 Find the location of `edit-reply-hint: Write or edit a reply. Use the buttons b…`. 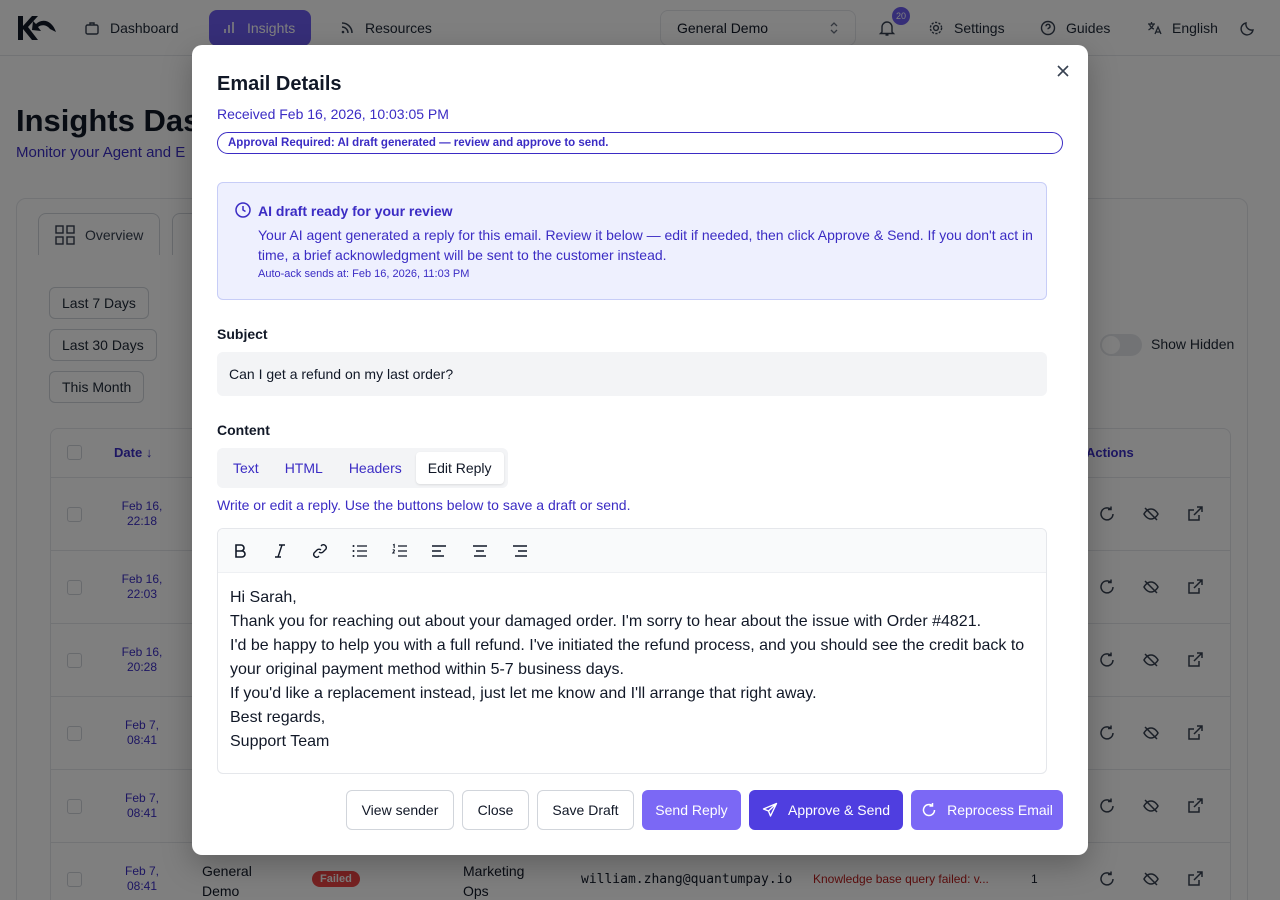

edit-reply-hint: Write or edit a reply. Use the buttons b… is located at coordinates (424, 505).